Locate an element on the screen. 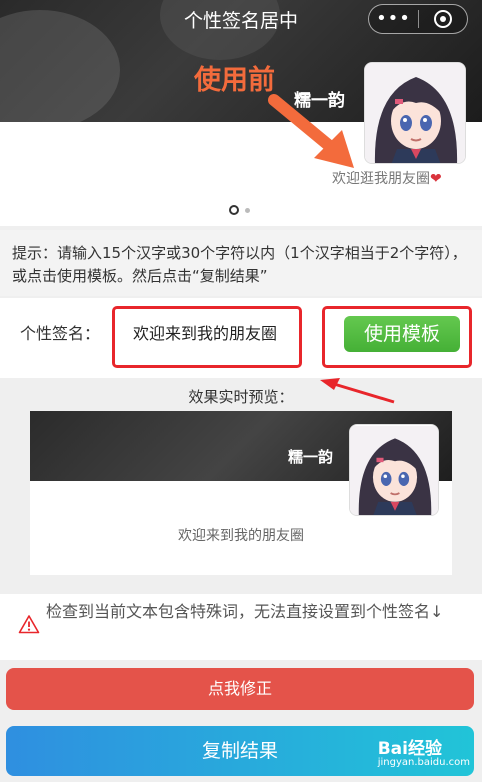 This screenshot has width=482, height=782. signature-label: 个性签名： is located at coordinates (60, 333).